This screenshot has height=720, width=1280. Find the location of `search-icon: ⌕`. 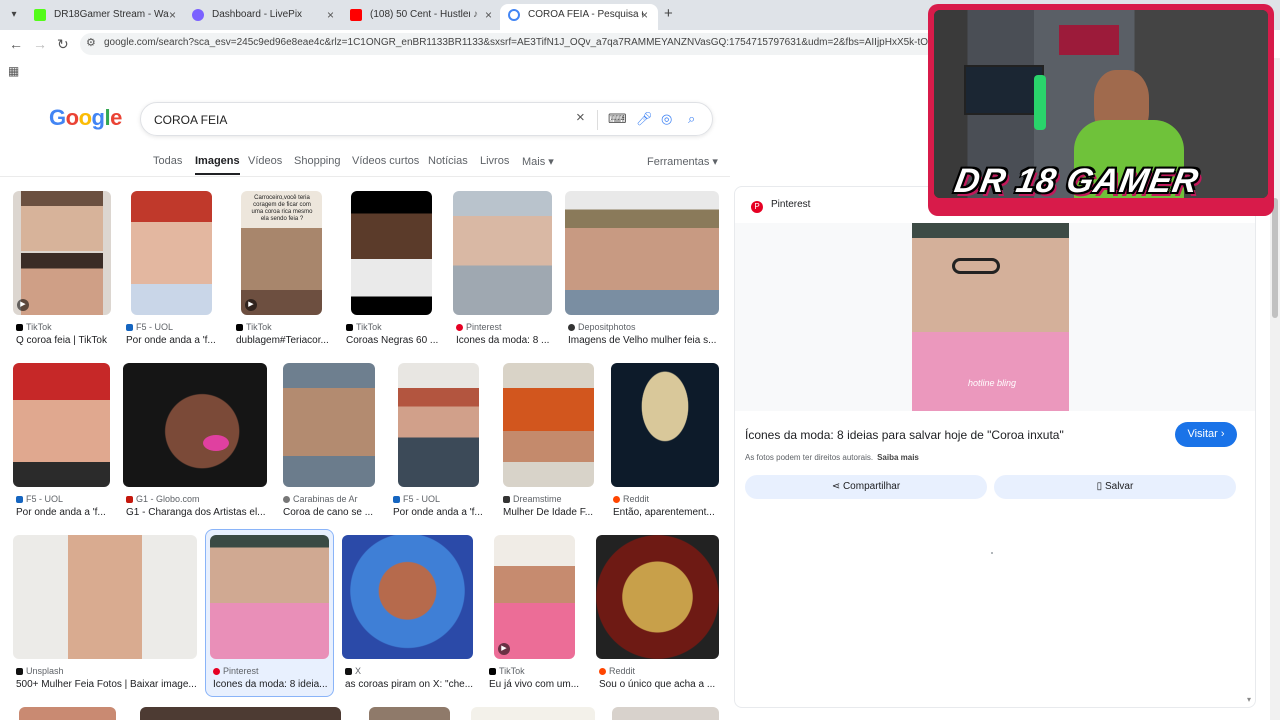

search-icon: ⌕ is located at coordinates (691, 119).